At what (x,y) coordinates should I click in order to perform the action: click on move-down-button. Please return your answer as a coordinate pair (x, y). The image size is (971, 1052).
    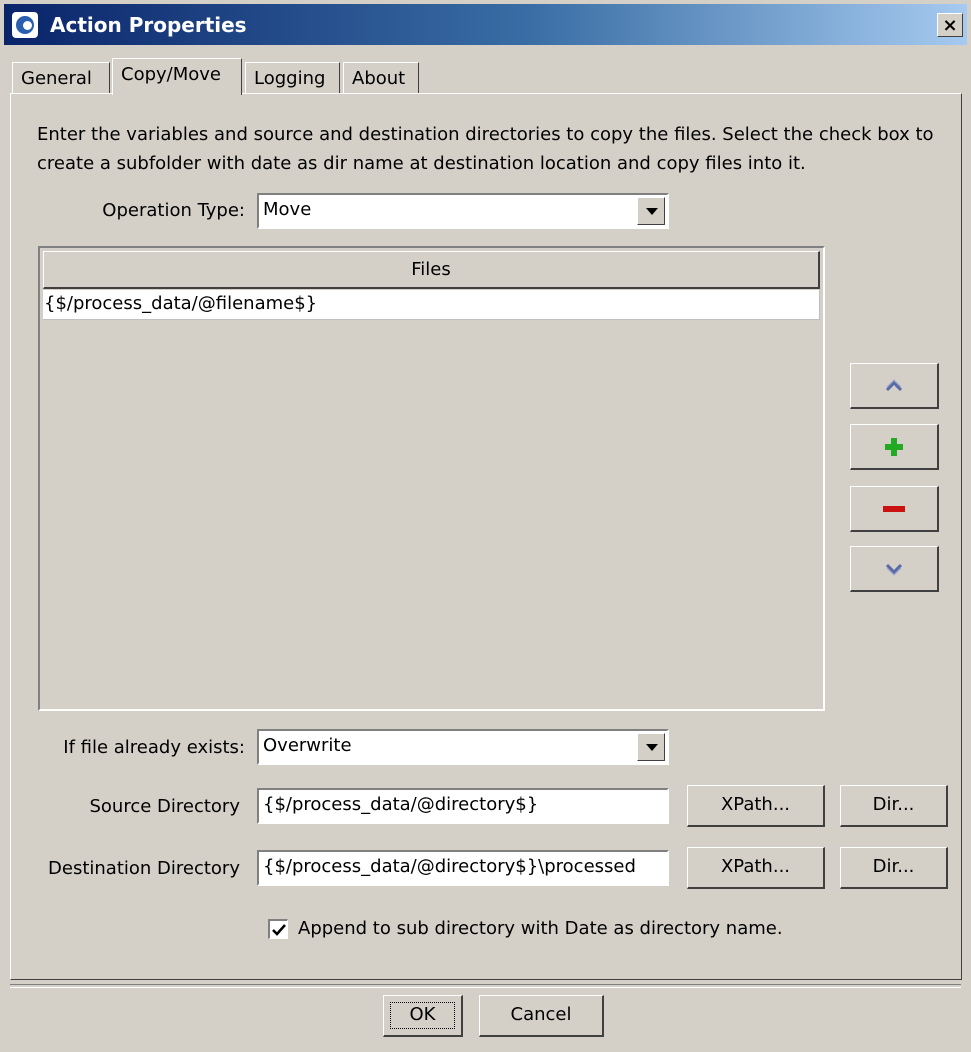
    Looking at the image, I should click on (894, 569).